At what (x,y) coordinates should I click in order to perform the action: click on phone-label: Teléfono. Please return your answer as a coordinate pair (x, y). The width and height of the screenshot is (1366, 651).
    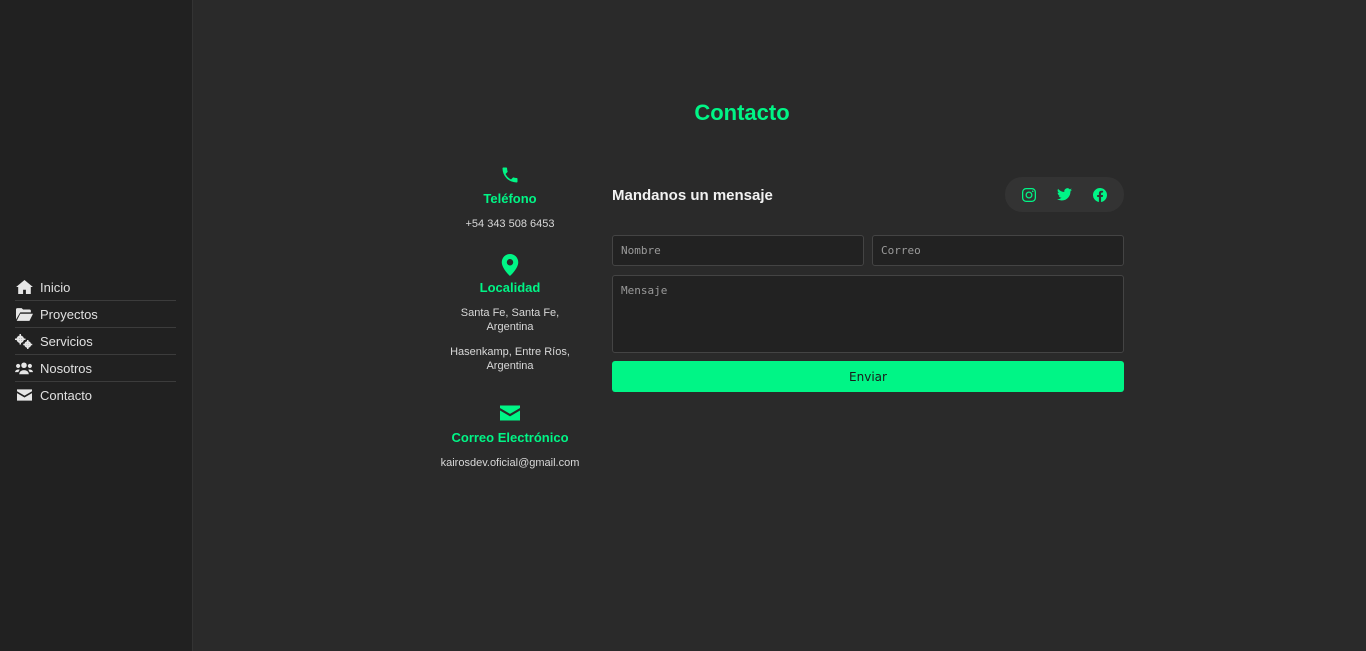
    Looking at the image, I should click on (510, 198).